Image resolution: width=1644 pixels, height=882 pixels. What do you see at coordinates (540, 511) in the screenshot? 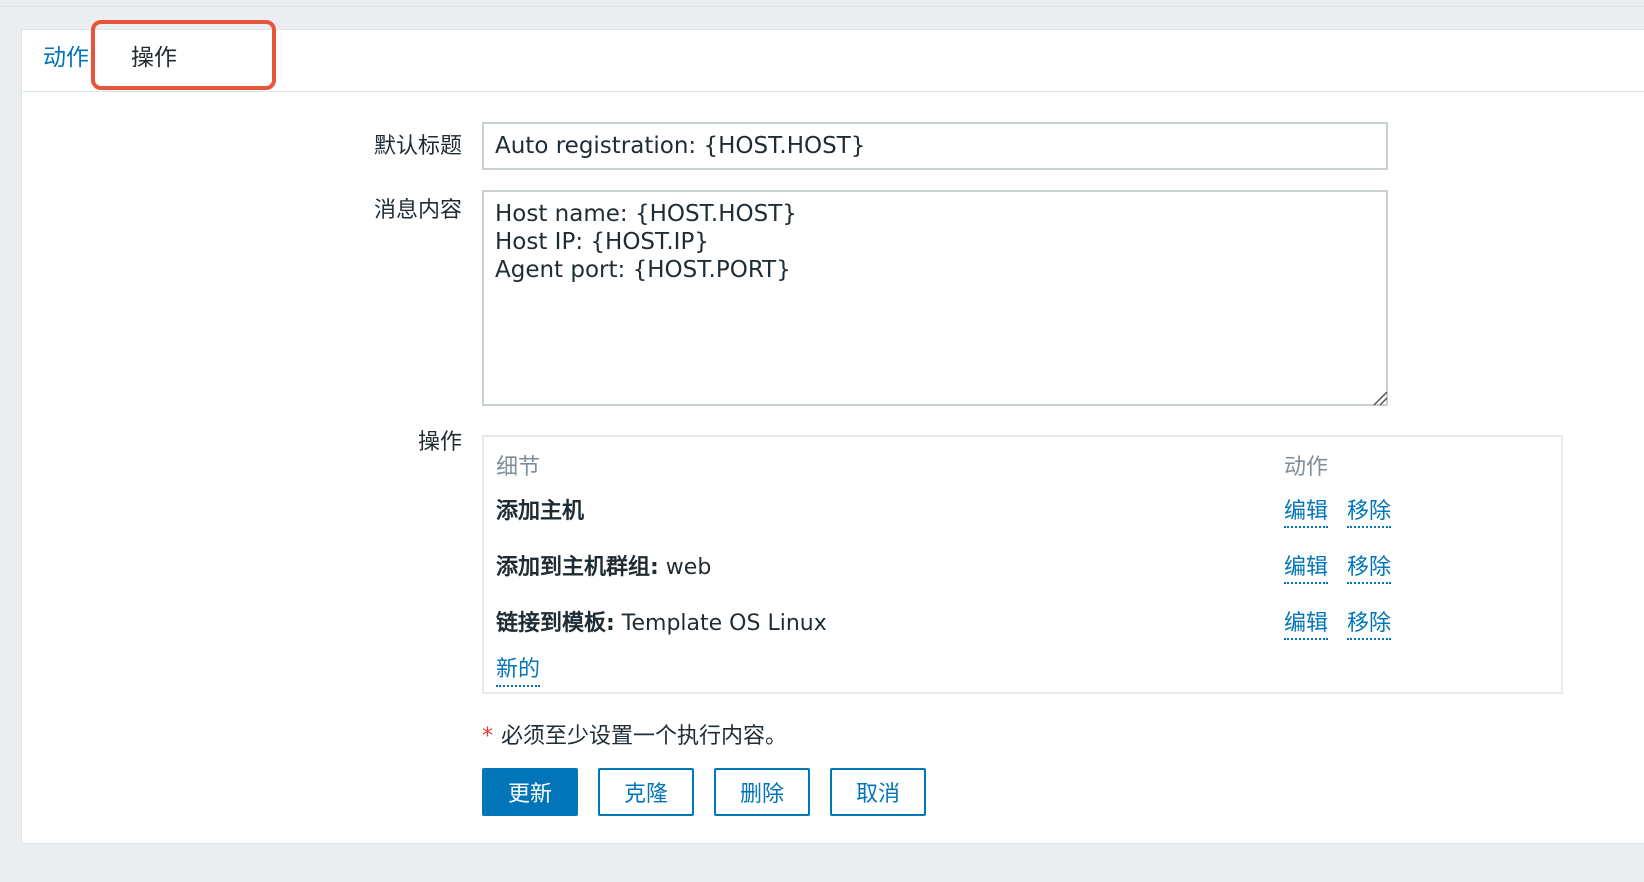
I see `operation-type: 添加主机` at bounding box center [540, 511].